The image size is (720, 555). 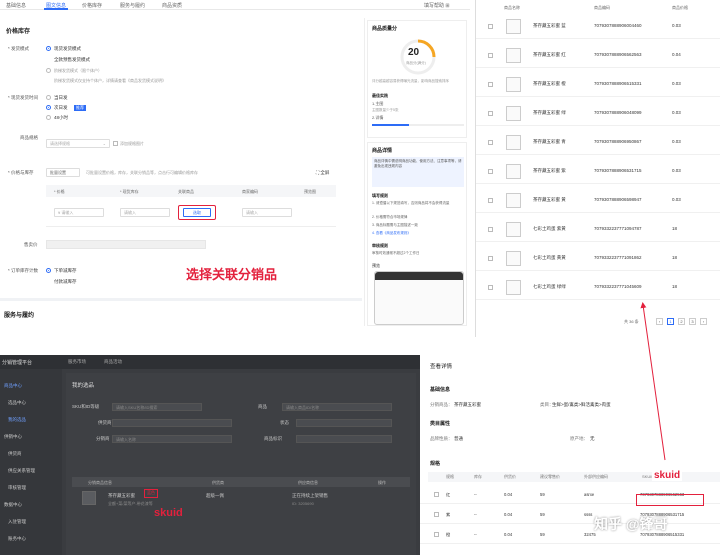 I want to click on arrow-skuid-to-table, so click(x=653, y=381).